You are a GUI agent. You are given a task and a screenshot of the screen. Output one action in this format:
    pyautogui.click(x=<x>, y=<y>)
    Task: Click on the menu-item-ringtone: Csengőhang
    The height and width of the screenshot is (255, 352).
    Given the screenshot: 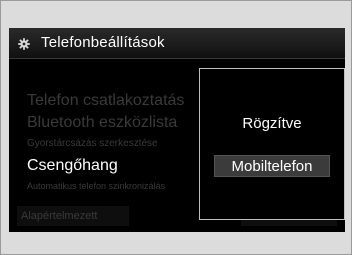 What is the action you would take?
    pyautogui.click(x=72, y=166)
    